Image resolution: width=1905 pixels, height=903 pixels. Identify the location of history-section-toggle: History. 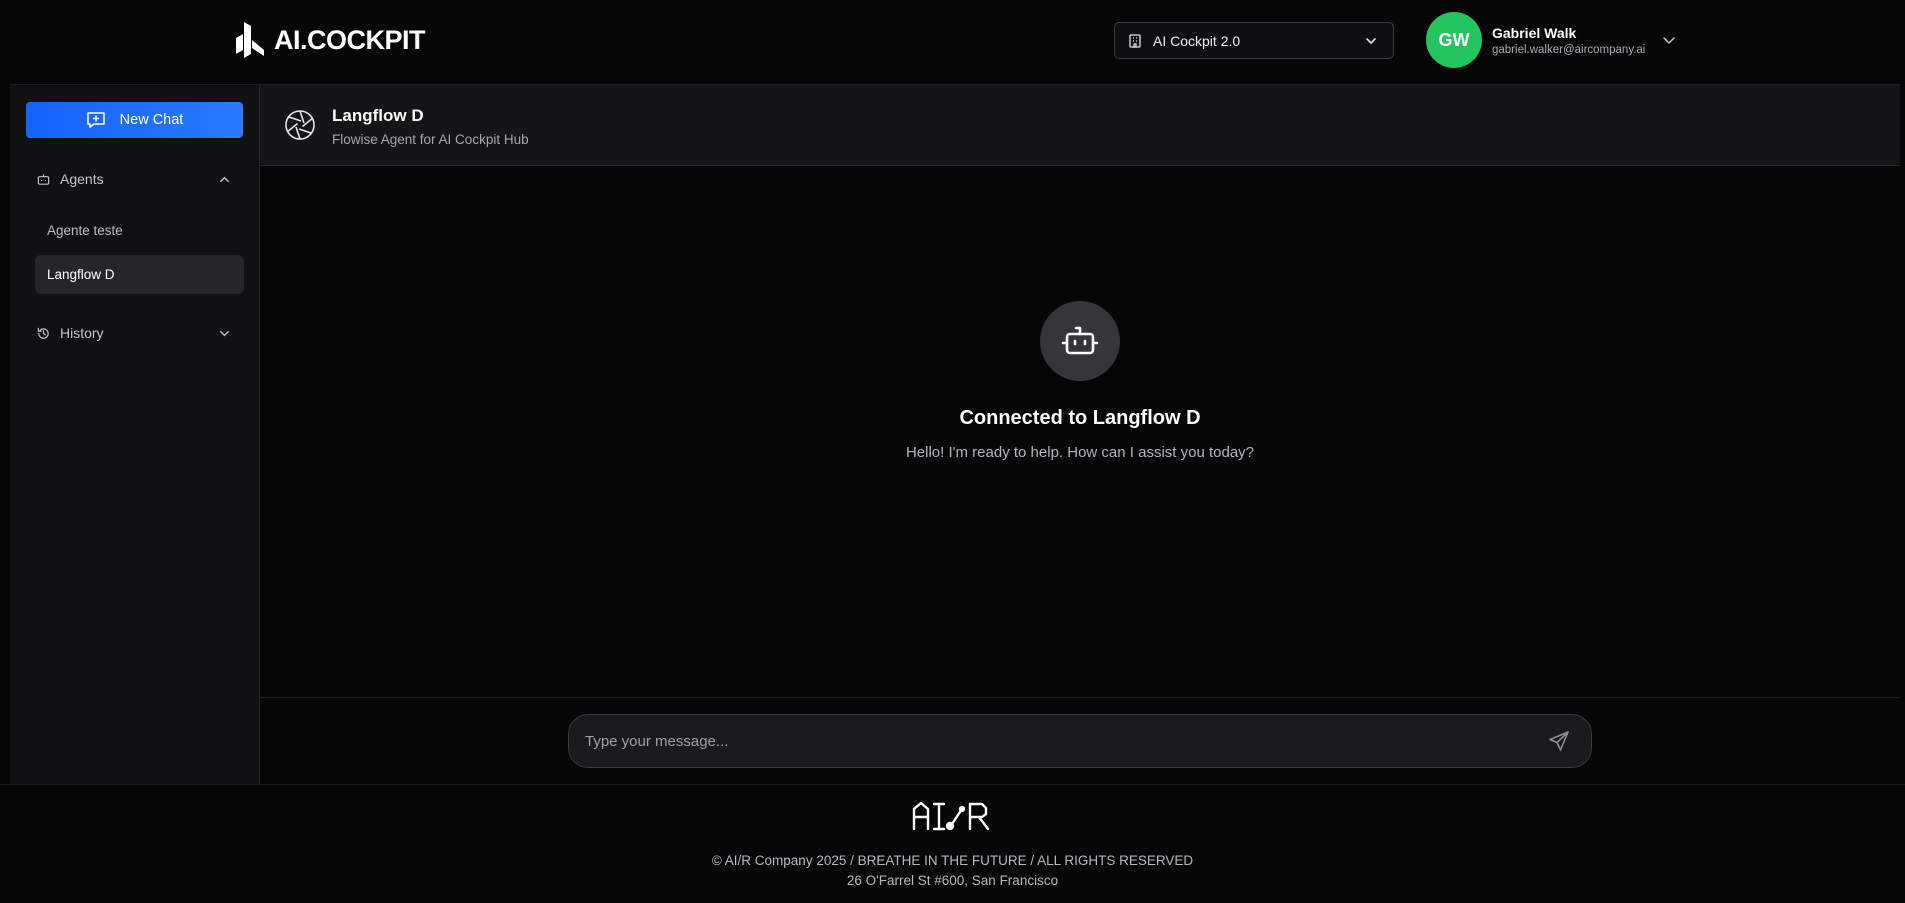
(134, 333).